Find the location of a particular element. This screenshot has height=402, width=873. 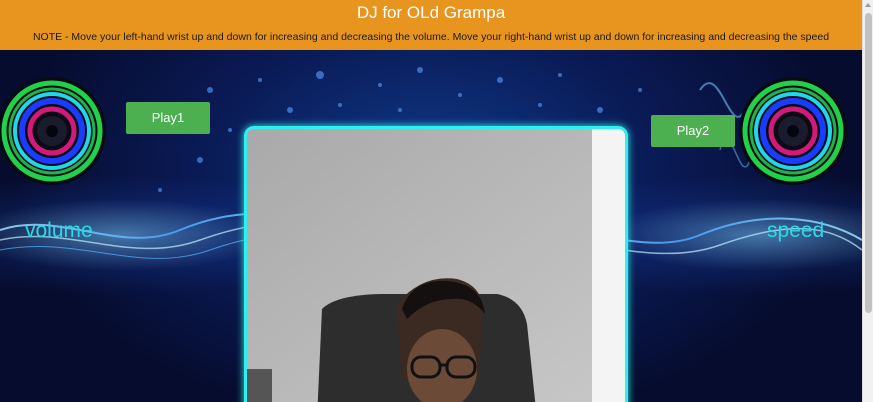

play2-button: Play2 is located at coordinates (693, 131).